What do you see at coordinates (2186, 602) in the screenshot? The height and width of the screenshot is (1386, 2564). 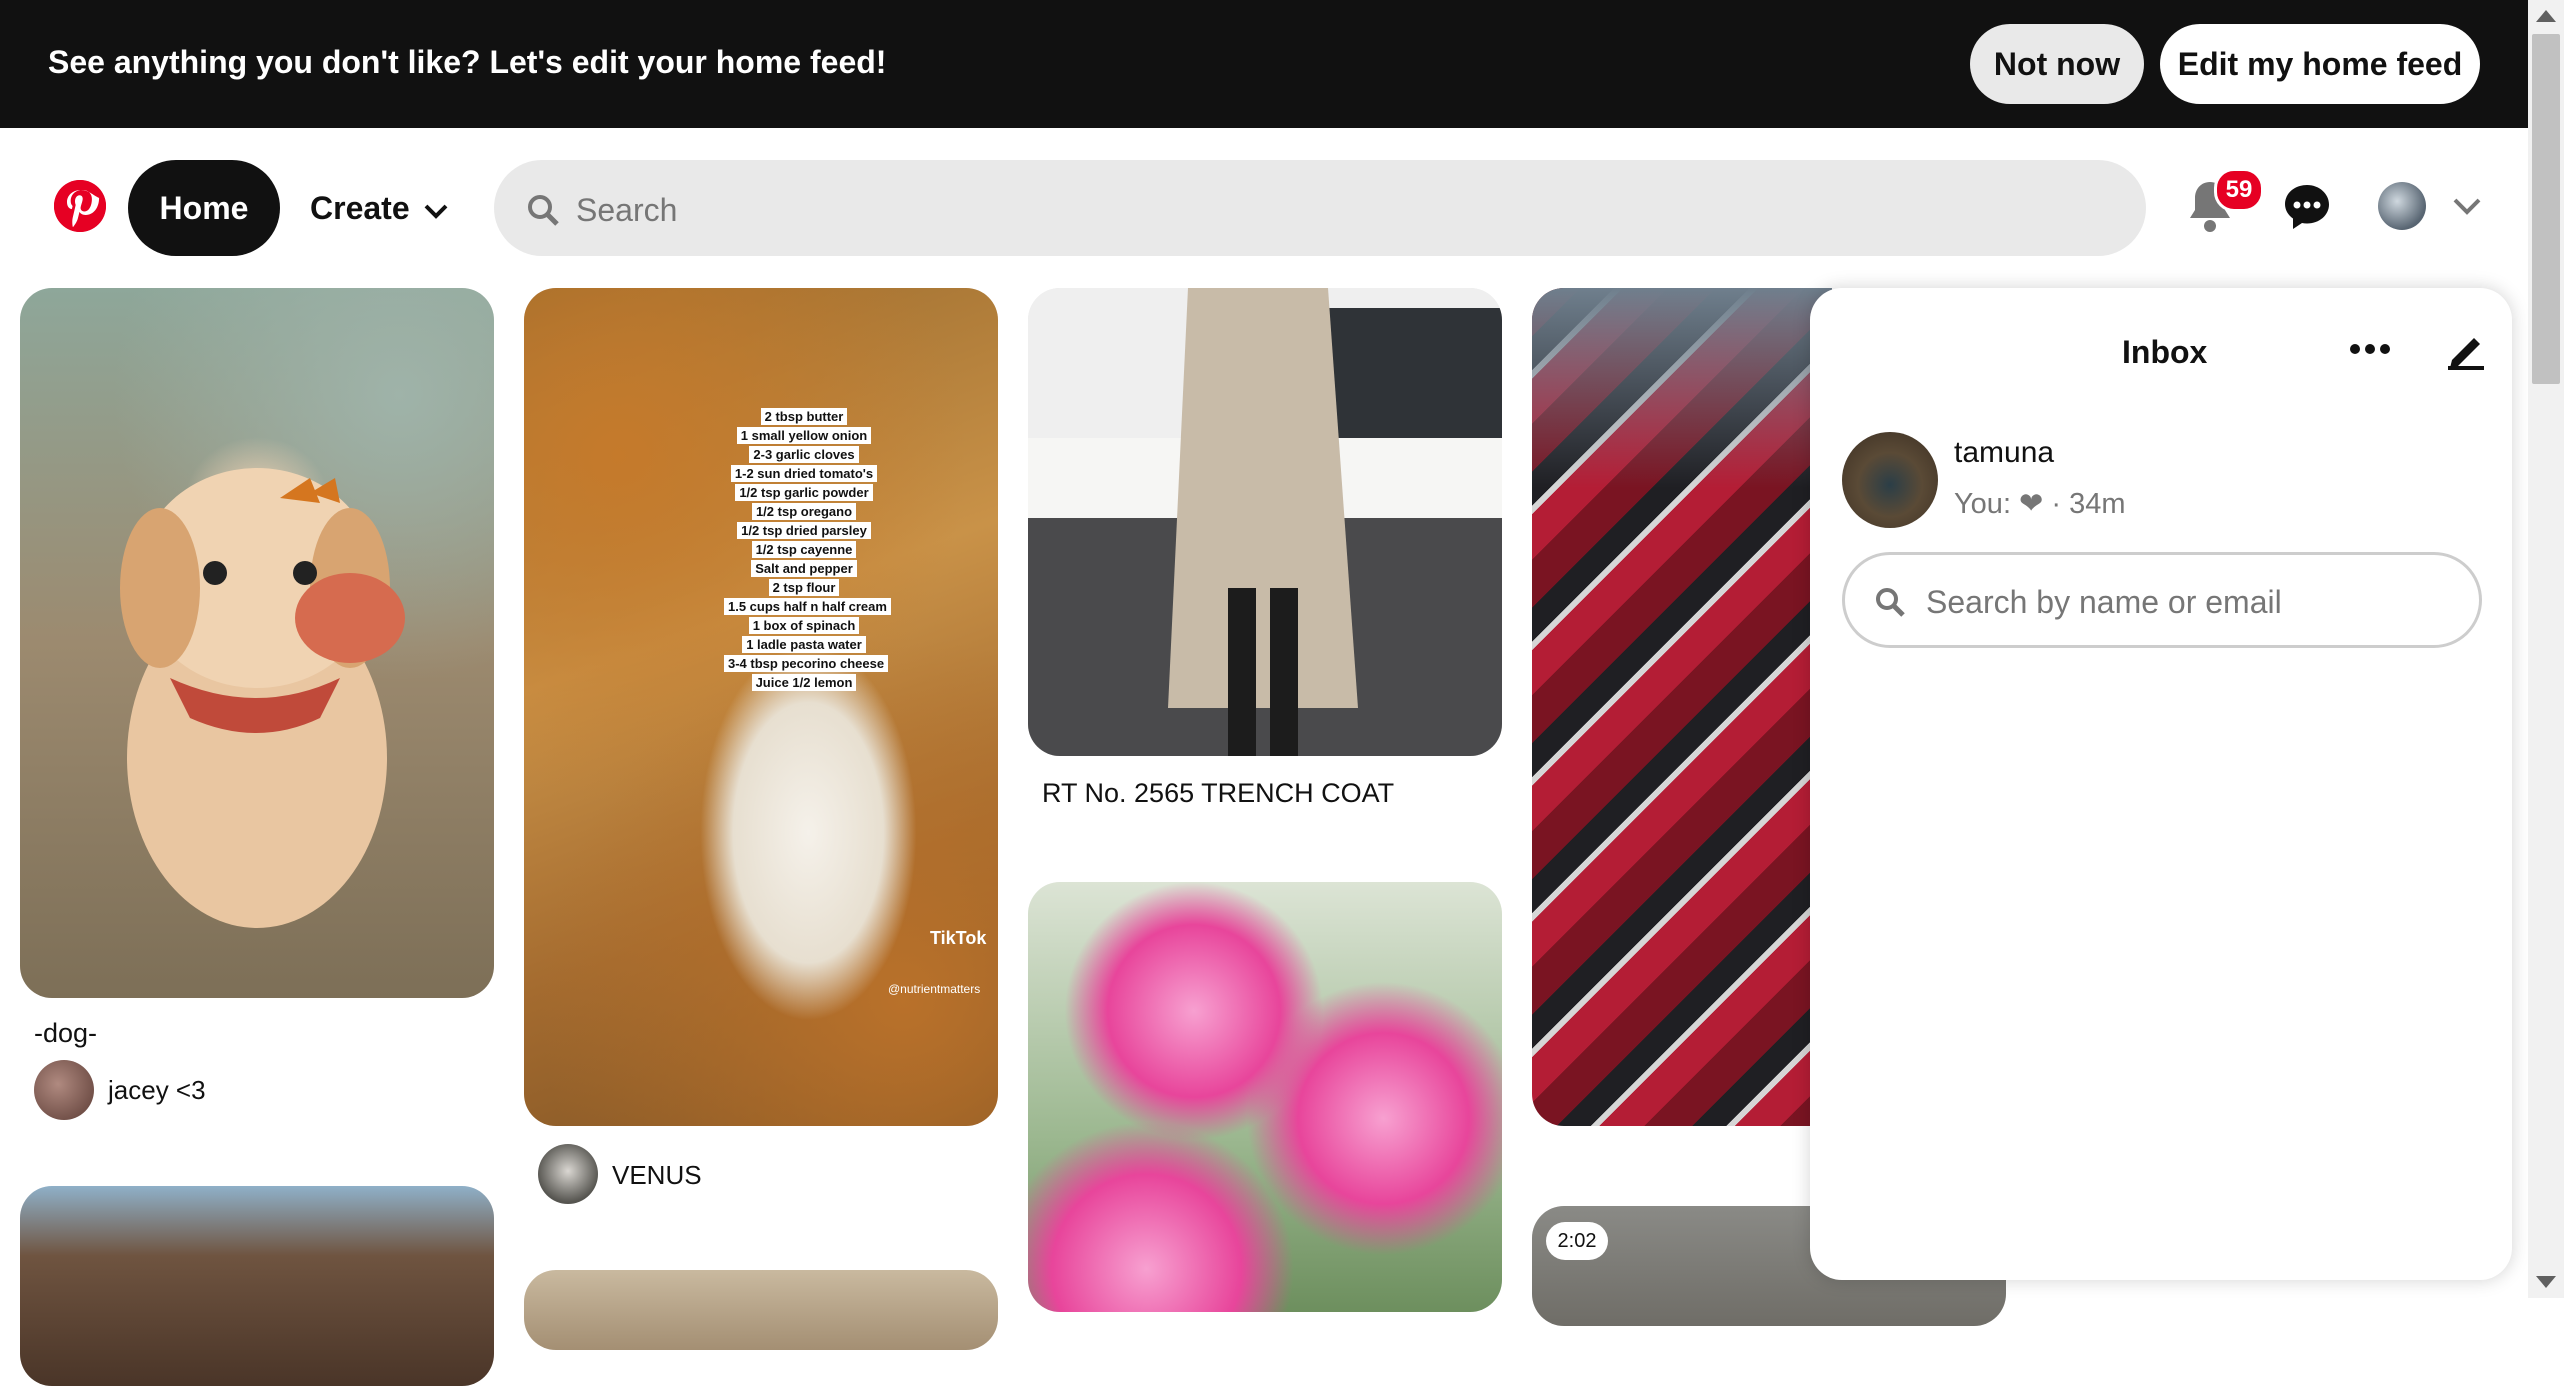 I see `inbox-search-input` at bounding box center [2186, 602].